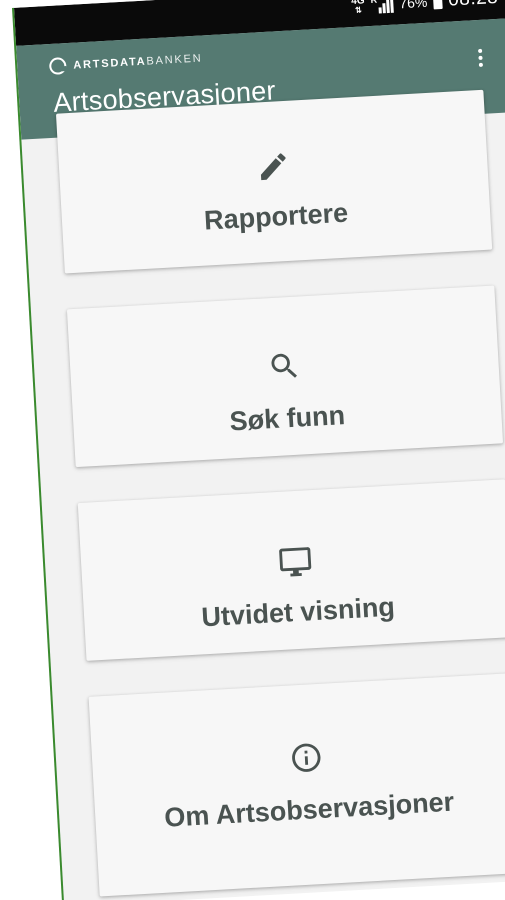 The image size is (505, 900). I want to click on search-findings-label: Søk funn, so click(287, 418).